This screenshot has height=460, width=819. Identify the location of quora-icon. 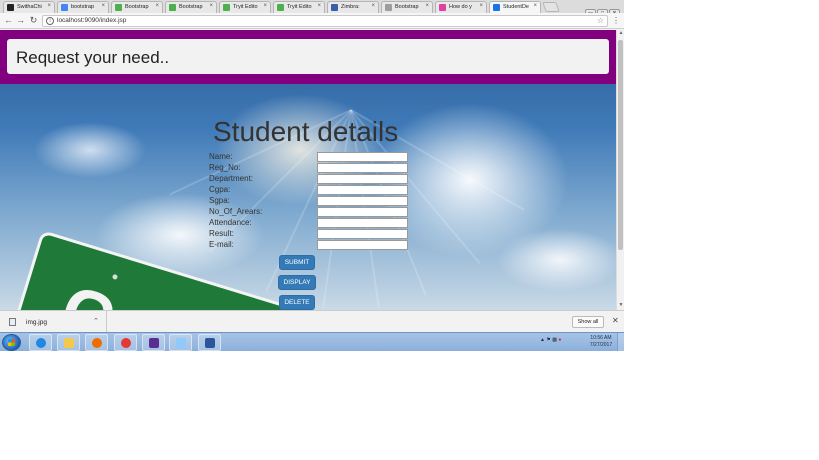
(442, 7).